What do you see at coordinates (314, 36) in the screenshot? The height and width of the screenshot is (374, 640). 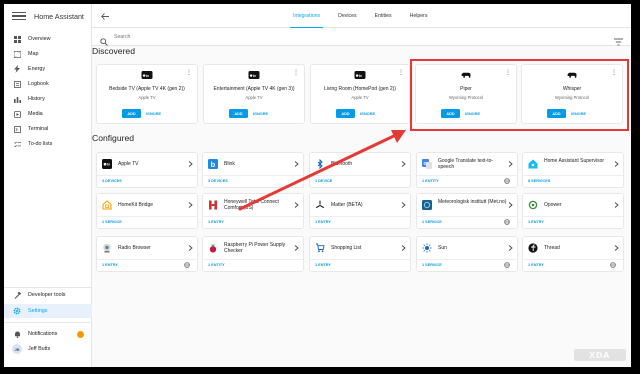 I see `search-input` at bounding box center [314, 36].